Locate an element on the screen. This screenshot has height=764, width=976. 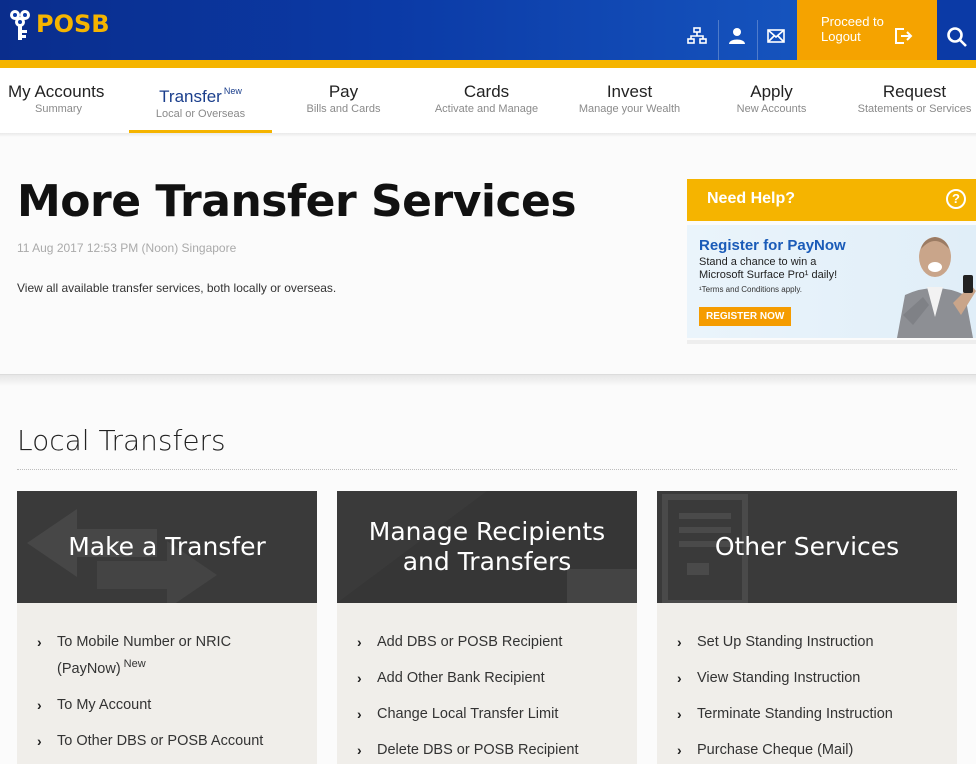
nav-label: Apply is located at coordinates (771, 91).